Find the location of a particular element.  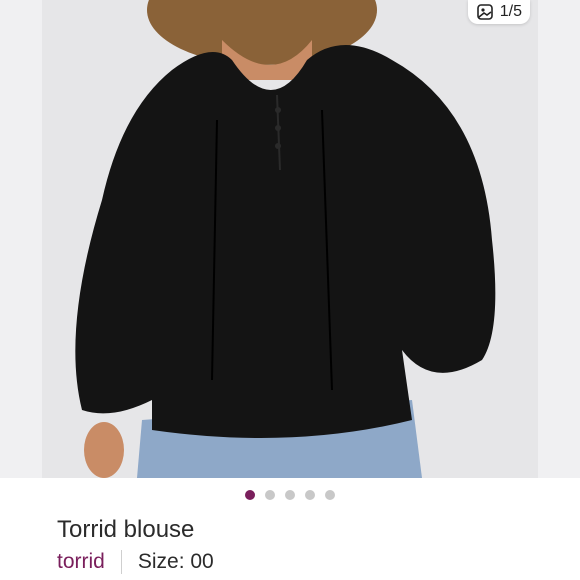

brand-link: torrid is located at coordinates (81, 562).